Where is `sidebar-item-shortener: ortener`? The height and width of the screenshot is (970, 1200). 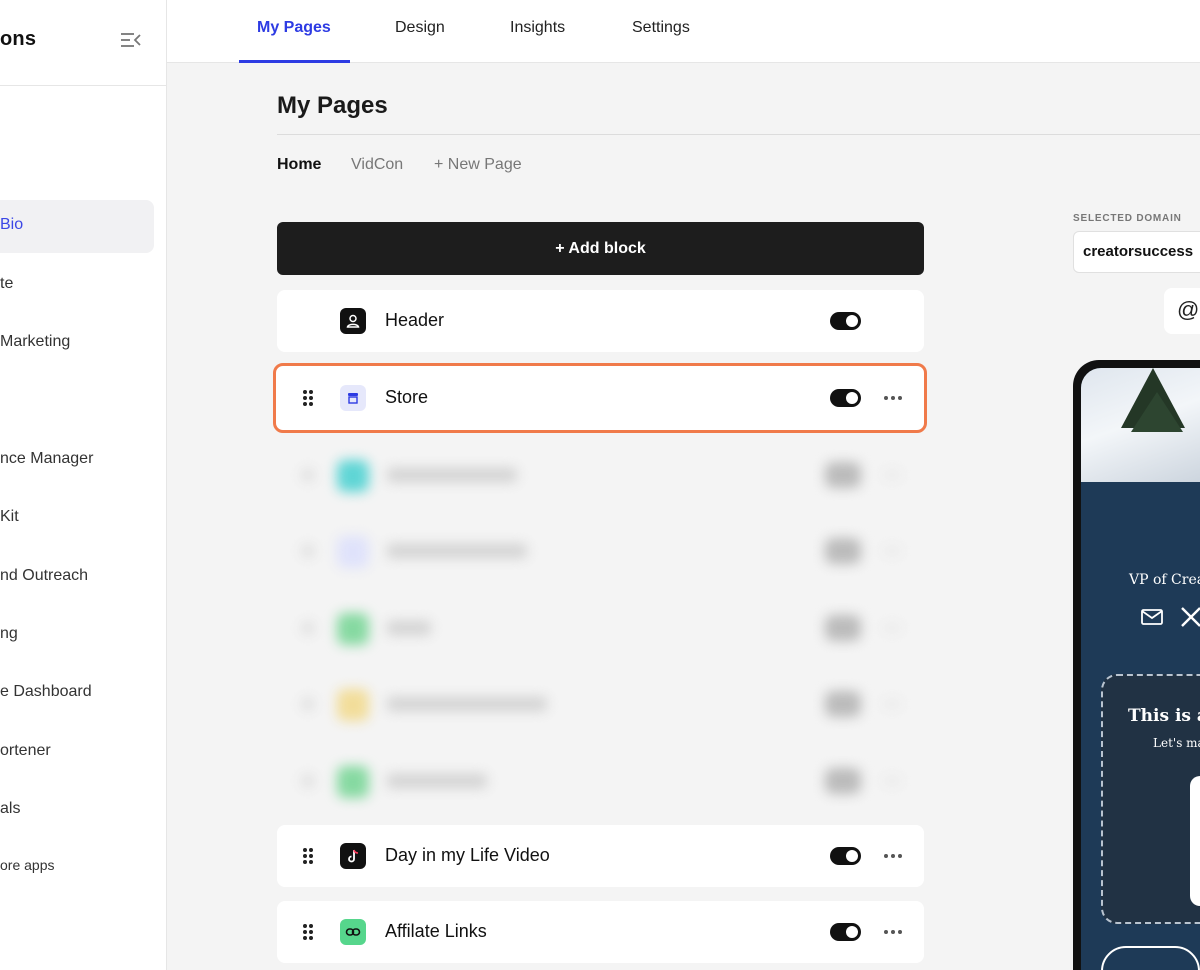
sidebar-item-shortener: ortener is located at coordinates (25, 751).